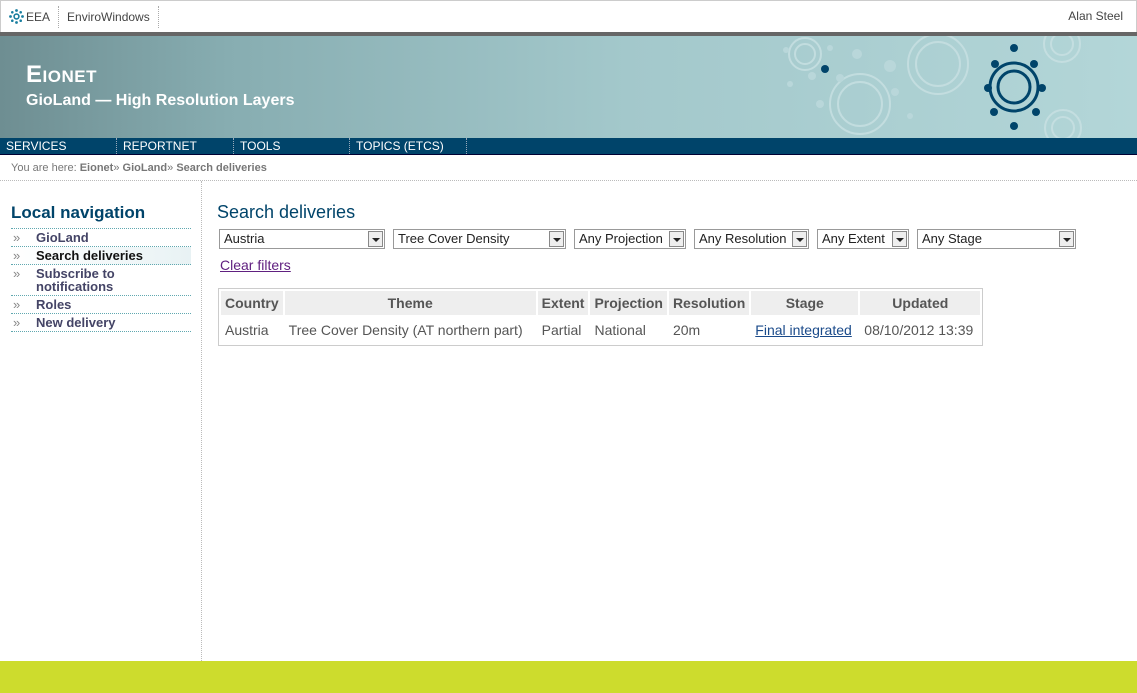 Image resolution: width=1137 pixels, height=693 pixels. What do you see at coordinates (61, 75) in the screenshot?
I see `site-title: Eionet` at bounding box center [61, 75].